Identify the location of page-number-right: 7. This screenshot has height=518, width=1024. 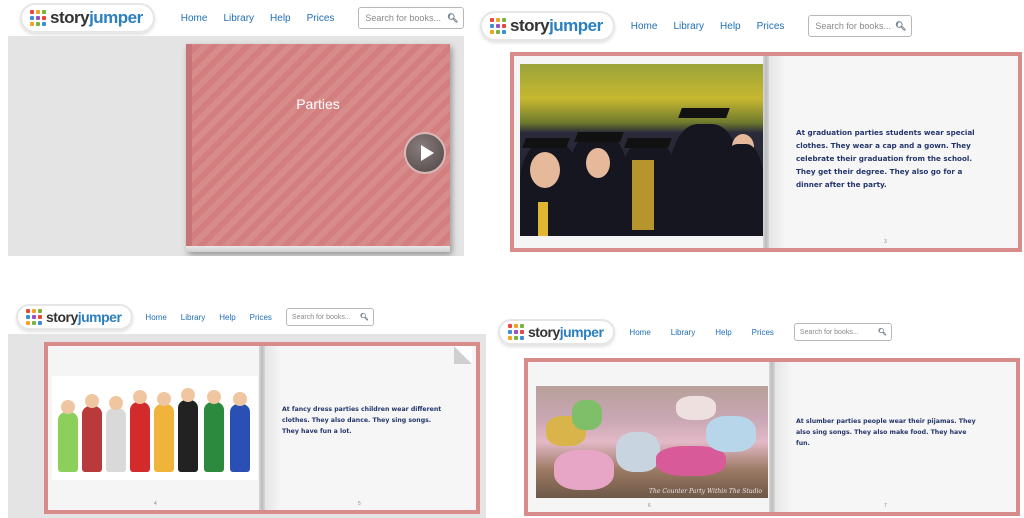
(885, 506).